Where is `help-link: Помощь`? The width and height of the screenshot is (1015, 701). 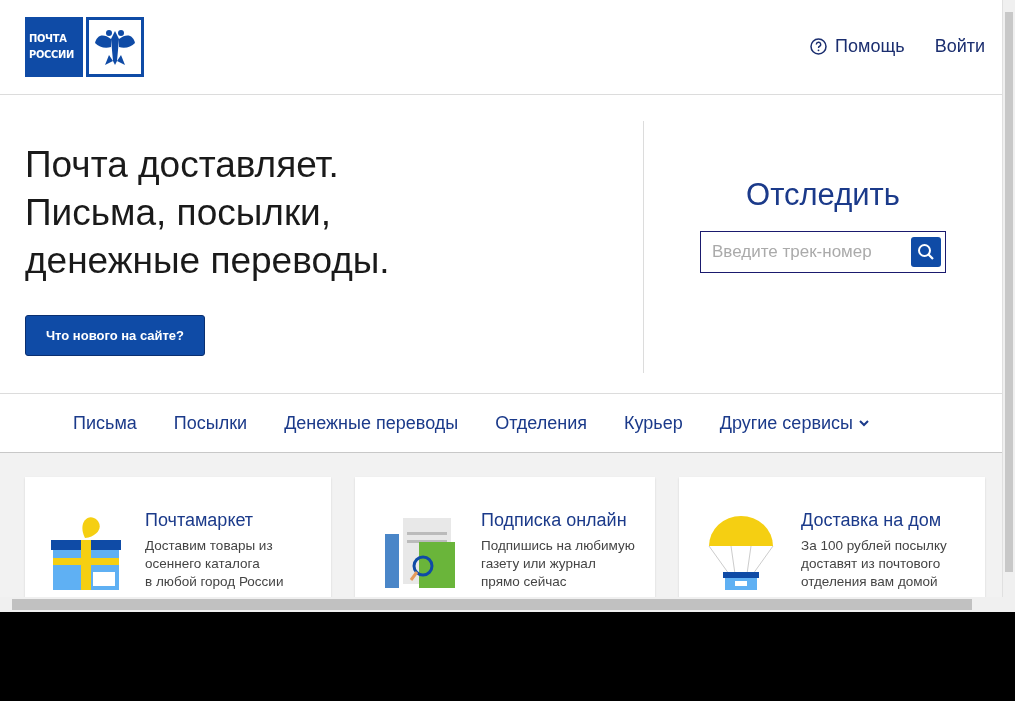 help-link: Помощь is located at coordinates (857, 46).